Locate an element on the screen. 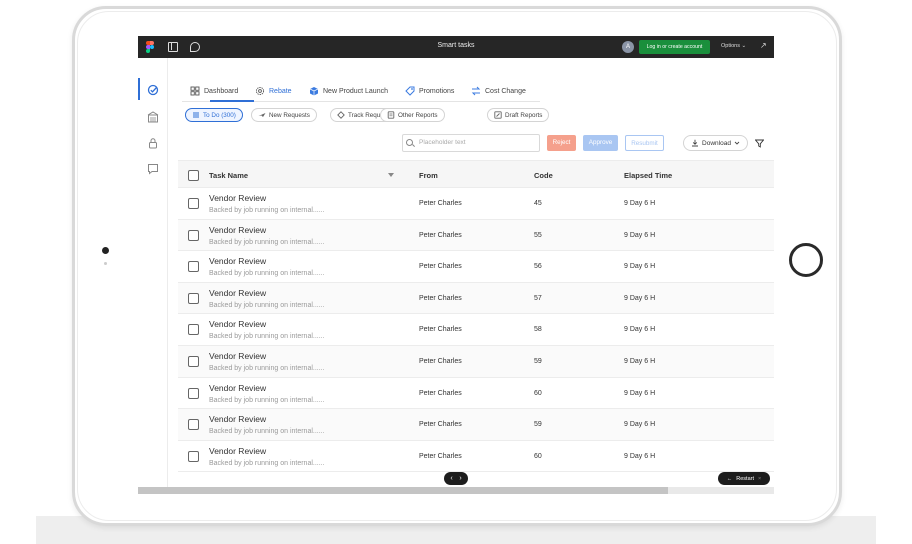 Image resolution: width=912 pixels, height=544 pixels. download-button: Download is located at coordinates (715, 143).